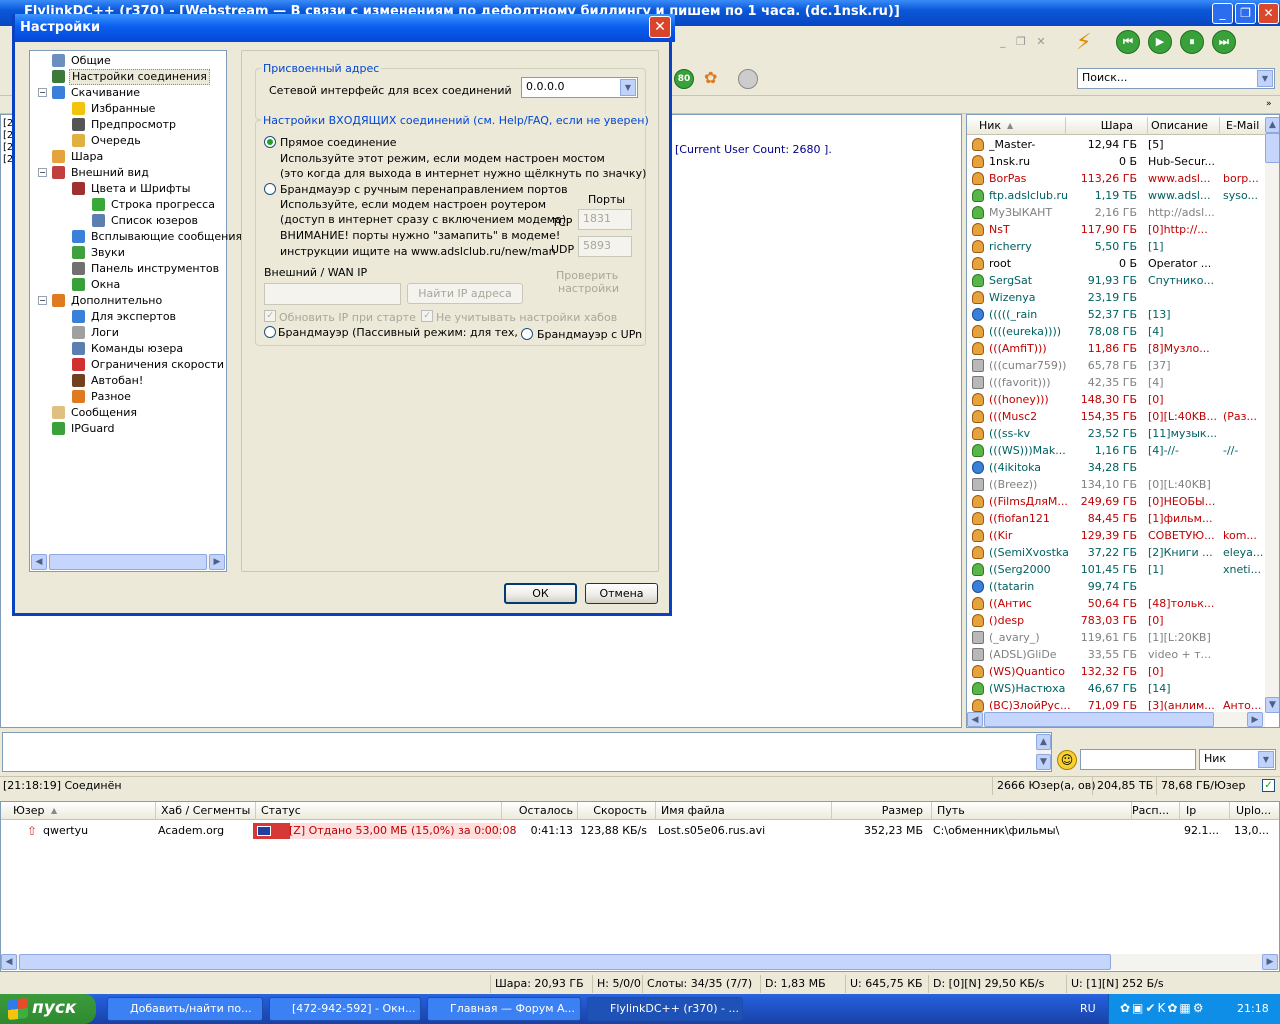 The width and height of the screenshot is (1280, 1024). What do you see at coordinates (1272, 148) in the screenshot?
I see `scroll-thumb` at bounding box center [1272, 148].